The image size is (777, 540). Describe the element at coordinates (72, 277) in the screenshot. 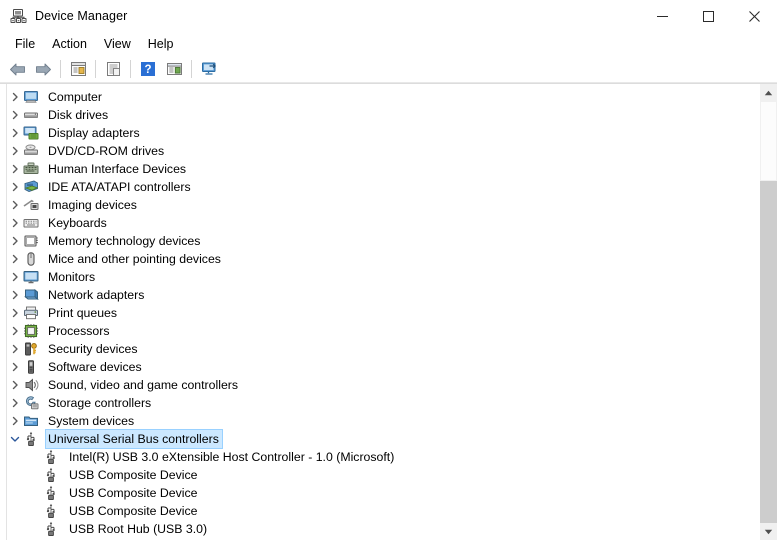

I see `device-tree-label: Monitors` at that location.